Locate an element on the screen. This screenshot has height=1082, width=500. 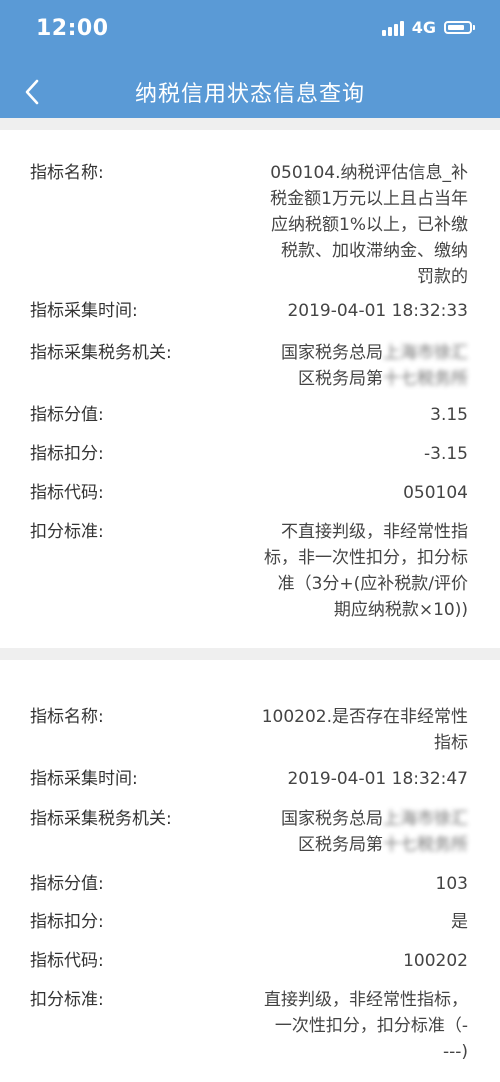
value-time: 2019-04-01 18:32:33 is located at coordinates (377, 311).